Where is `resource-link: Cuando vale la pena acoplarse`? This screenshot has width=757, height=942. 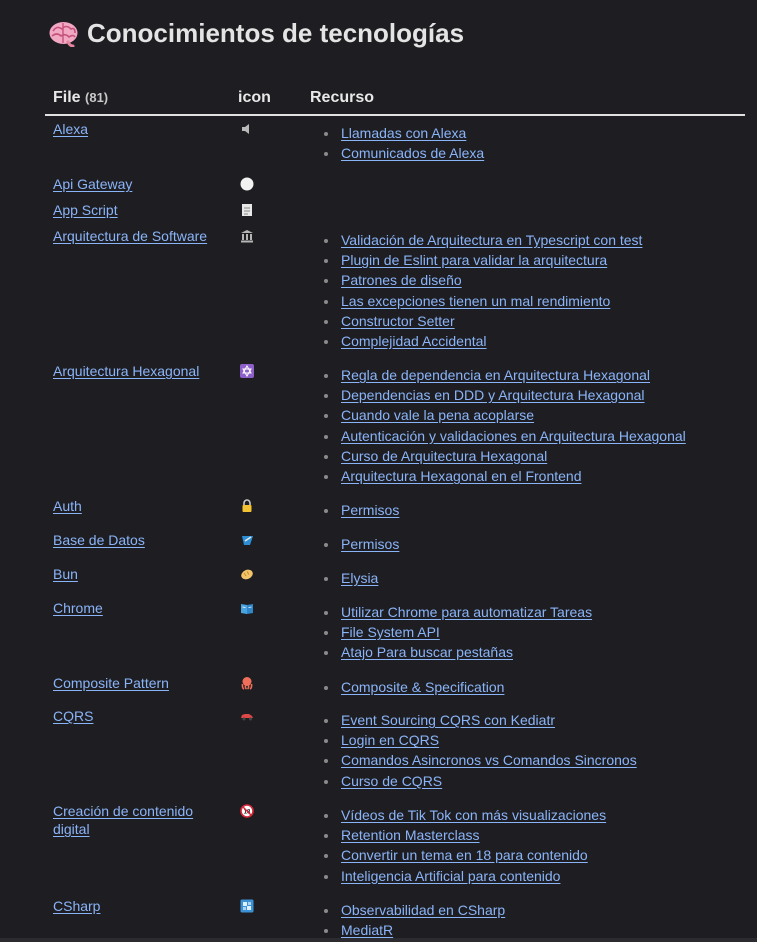 resource-link: Cuando vale la pena acoplarse is located at coordinates (437, 415).